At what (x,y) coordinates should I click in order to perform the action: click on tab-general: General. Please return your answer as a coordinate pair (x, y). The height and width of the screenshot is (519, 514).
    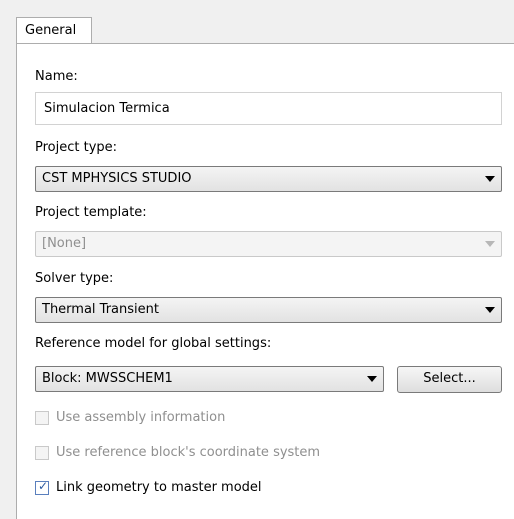
    Looking at the image, I should click on (54, 30).